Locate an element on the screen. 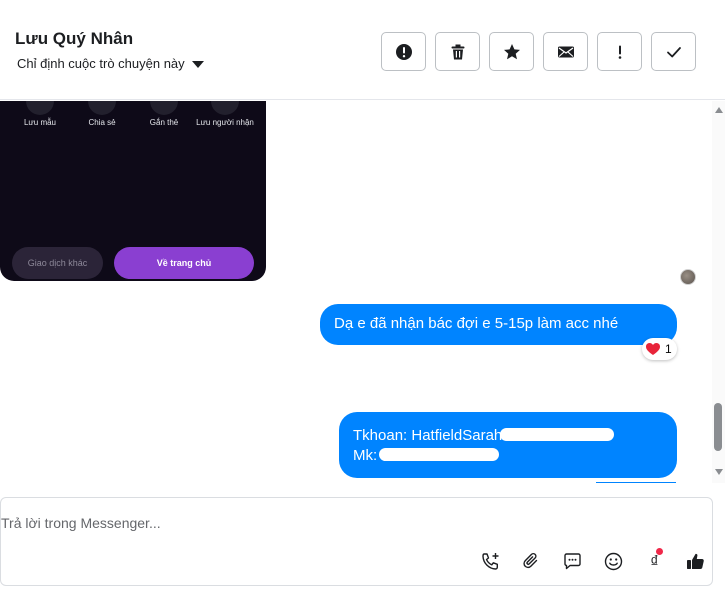 The width and height of the screenshot is (725, 600). assign-label: Chỉ định cuộc trò chuyện này is located at coordinates (101, 63).